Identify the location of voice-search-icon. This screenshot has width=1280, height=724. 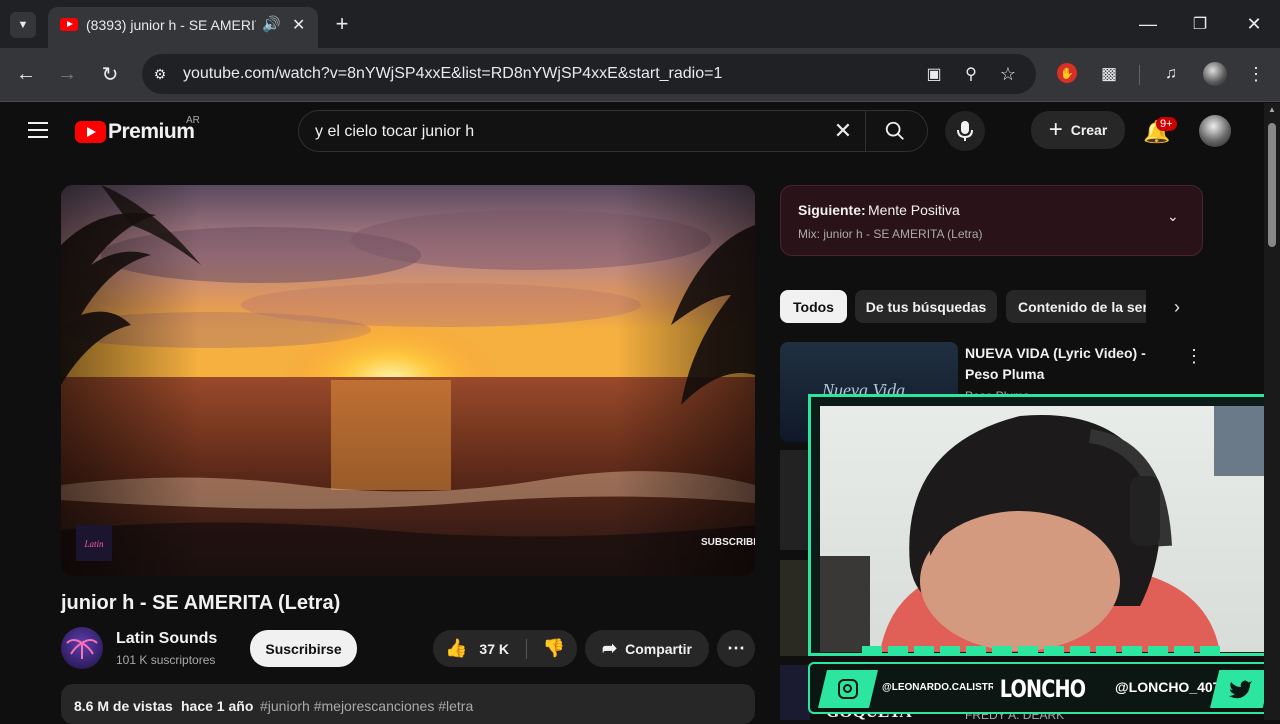
(965, 131).